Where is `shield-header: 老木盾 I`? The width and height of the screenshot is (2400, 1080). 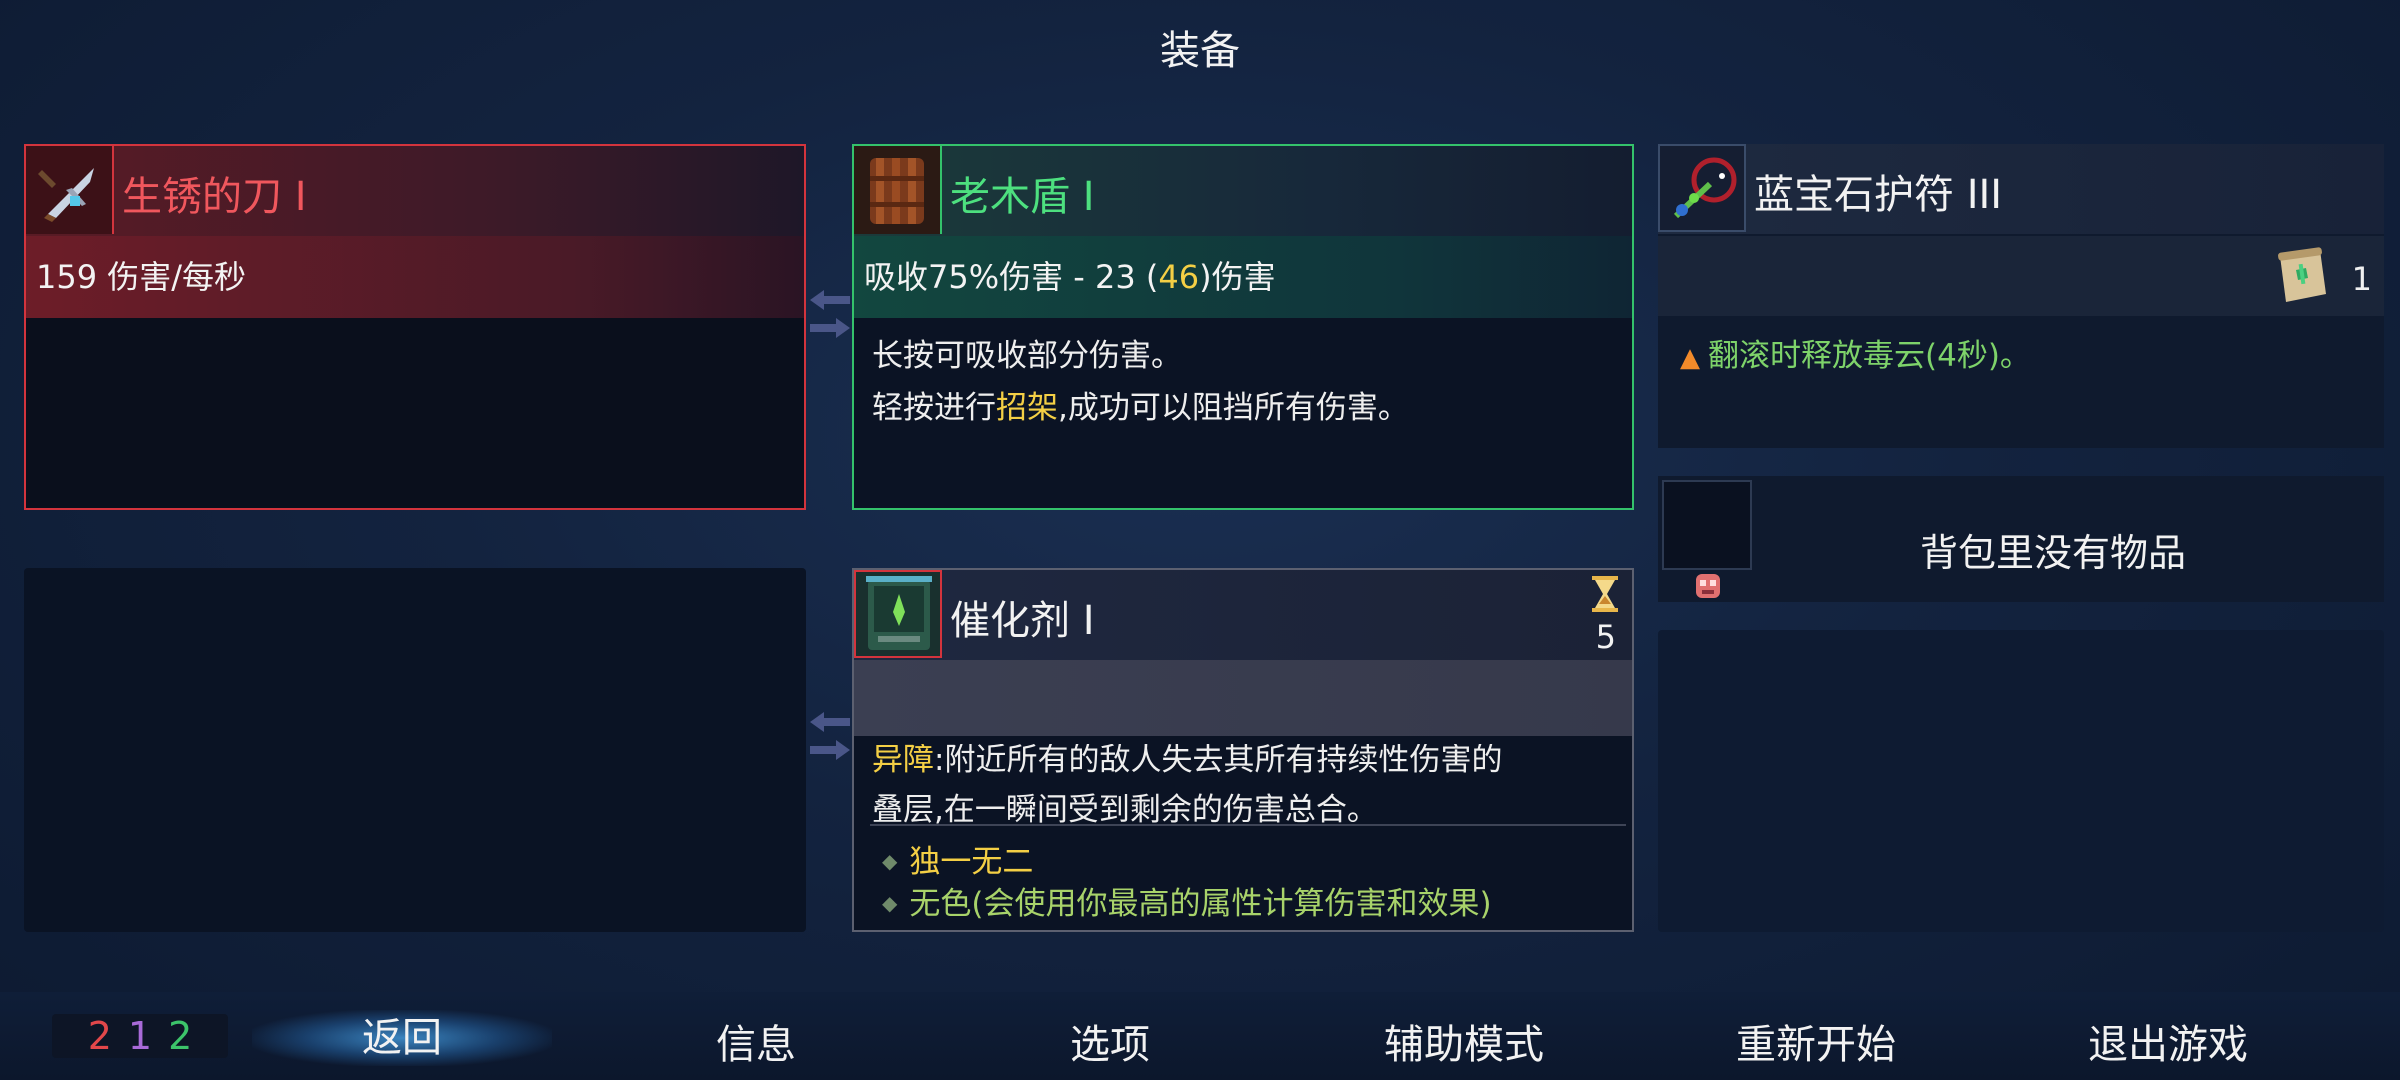
shield-header: 老木盾 I is located at coordinates (1243, 191).